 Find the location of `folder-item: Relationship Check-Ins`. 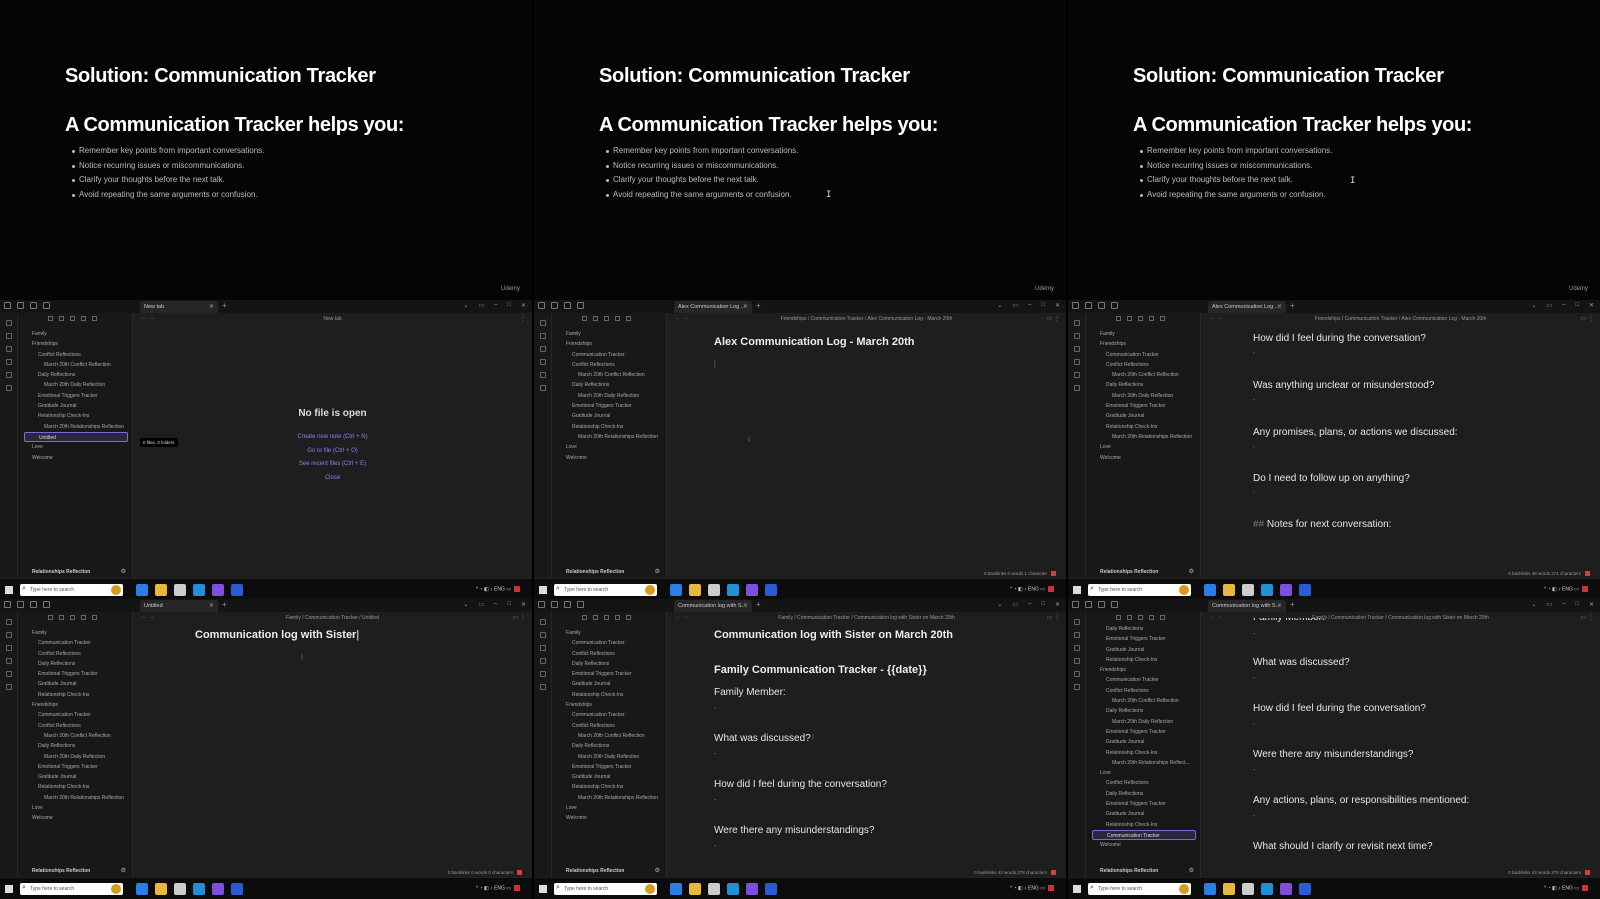

folder-item: Relationship Check-Ins is located at coordinates (78, 695).